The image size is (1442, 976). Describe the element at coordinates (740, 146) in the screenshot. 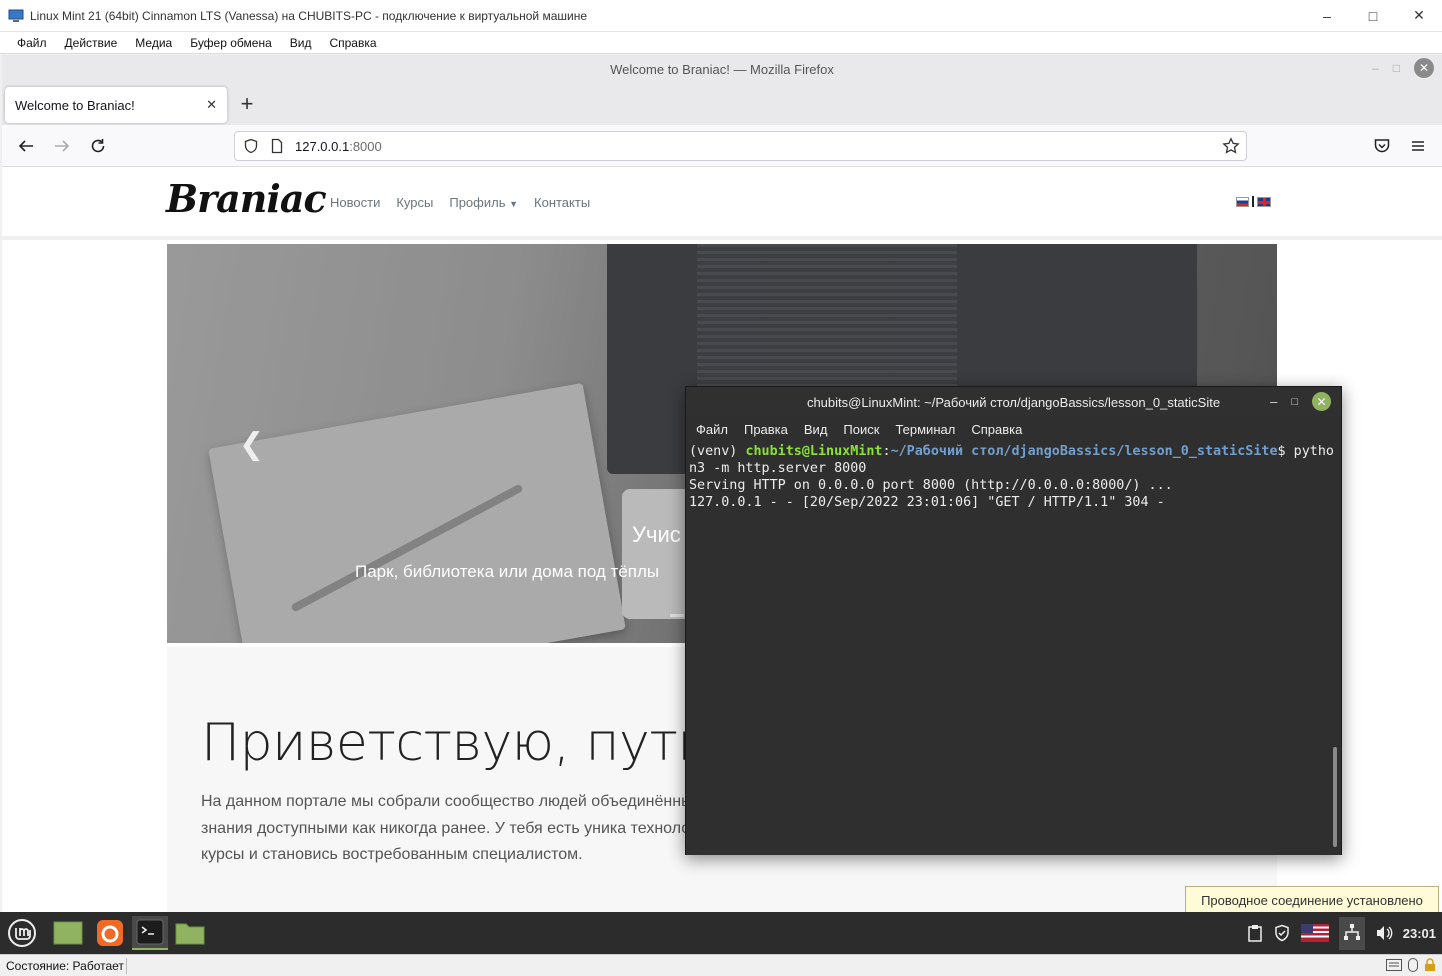

I see `address-bar: 127.0.0.1:8000` at that location.